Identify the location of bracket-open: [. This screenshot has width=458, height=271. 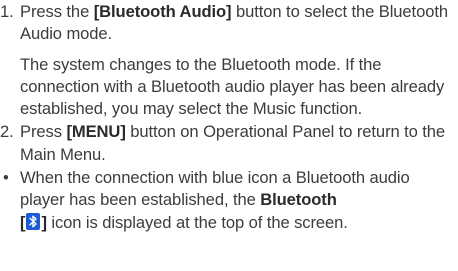
(23, 222).